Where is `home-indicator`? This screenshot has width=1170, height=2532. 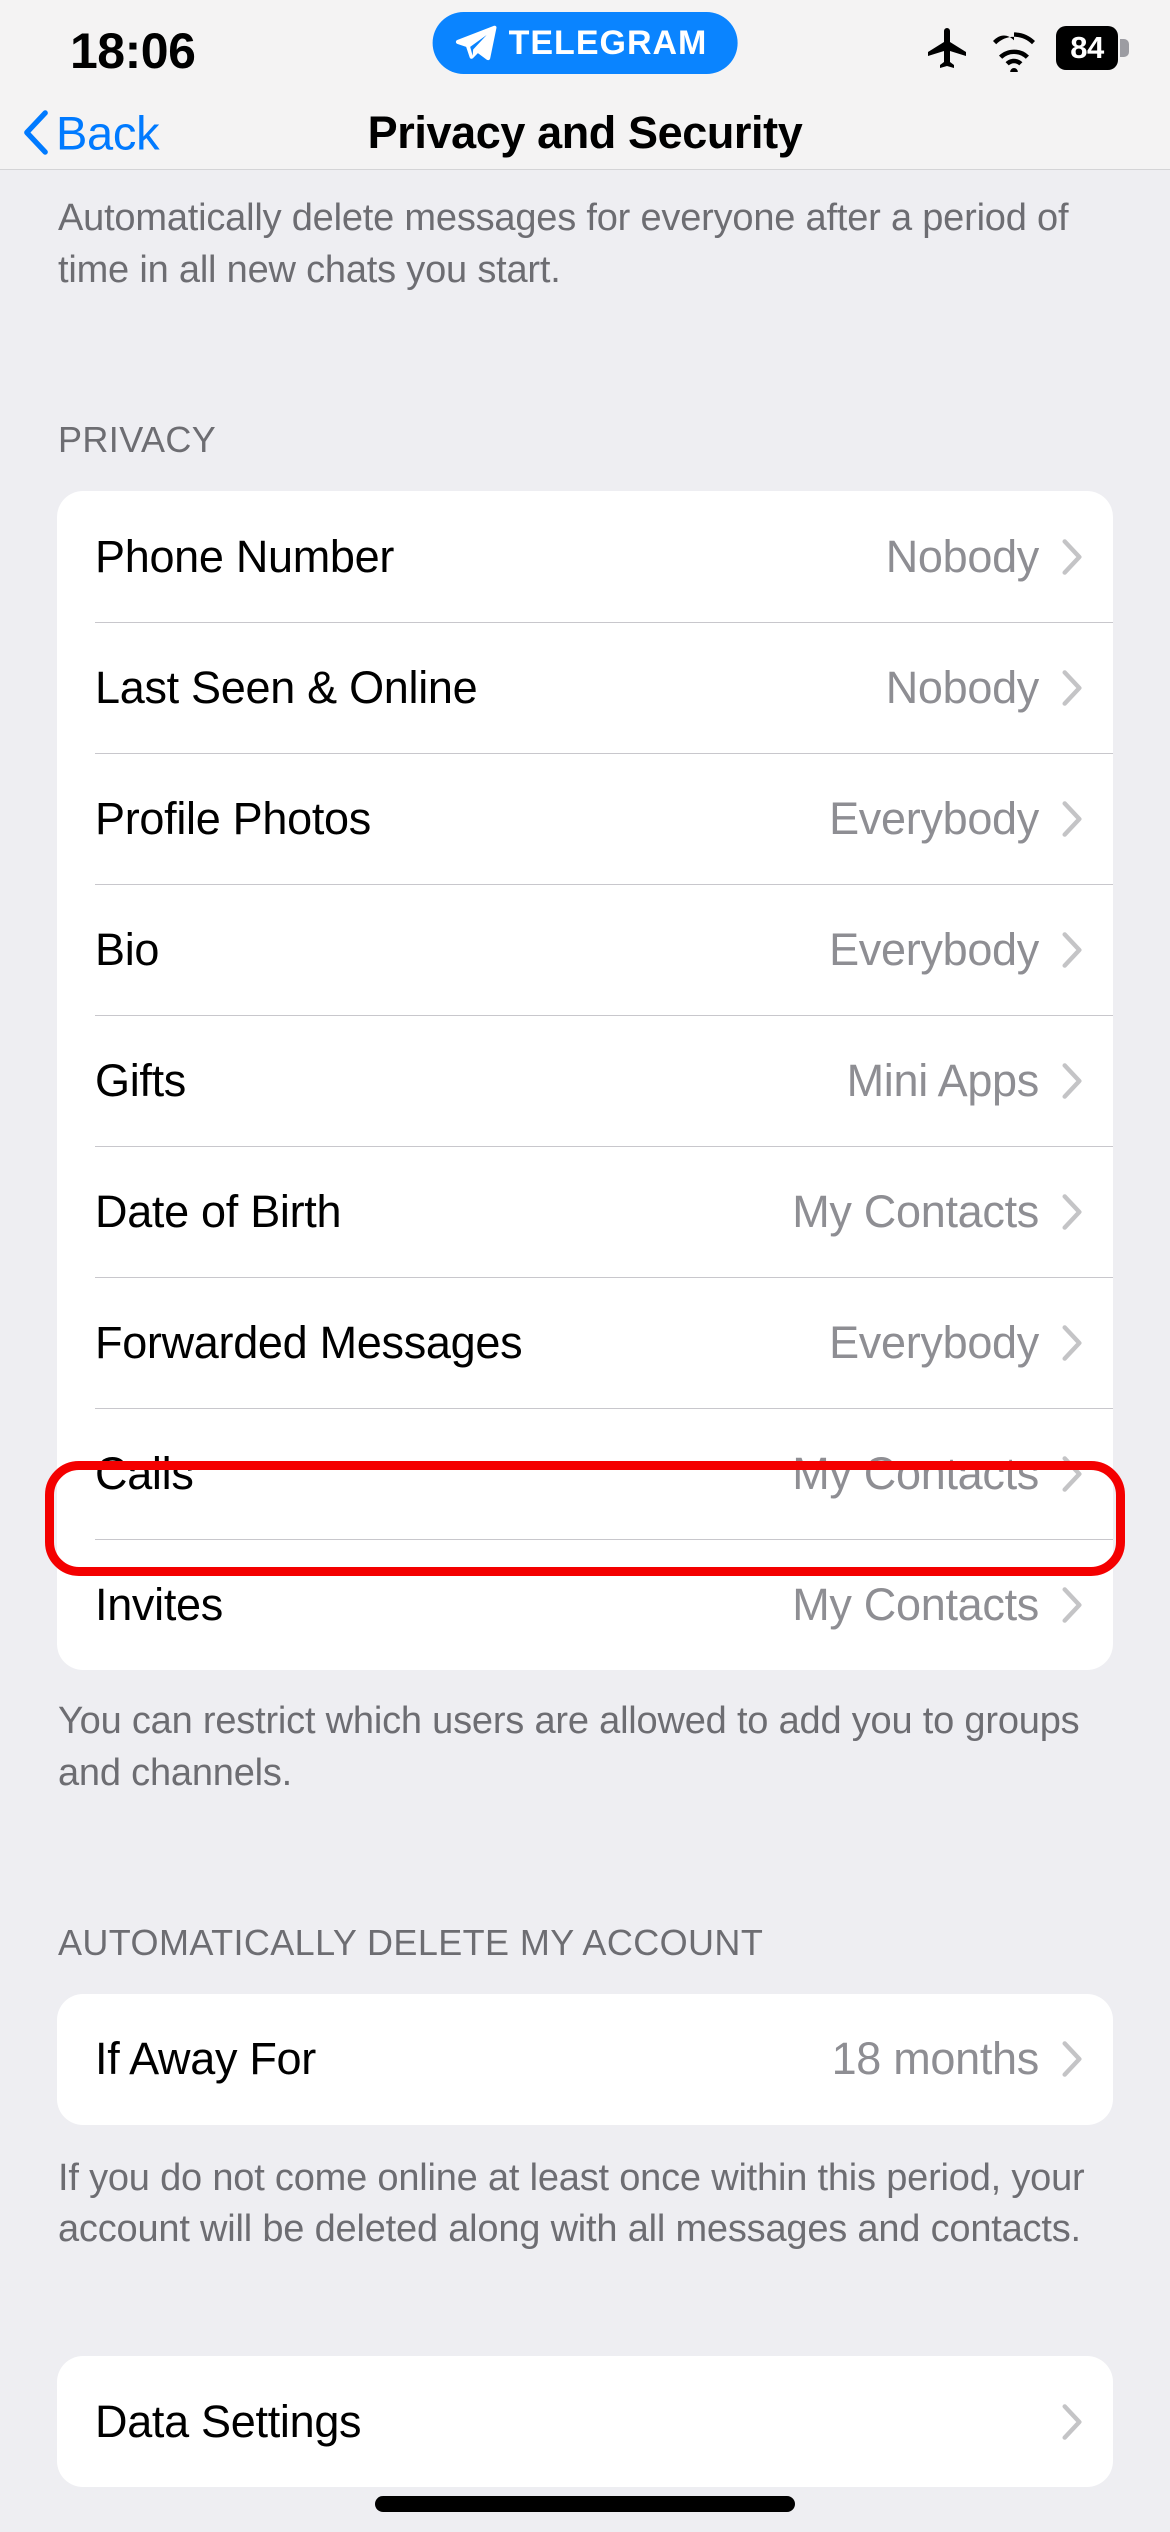
home-indicator is located at coordinates (585, 2504).